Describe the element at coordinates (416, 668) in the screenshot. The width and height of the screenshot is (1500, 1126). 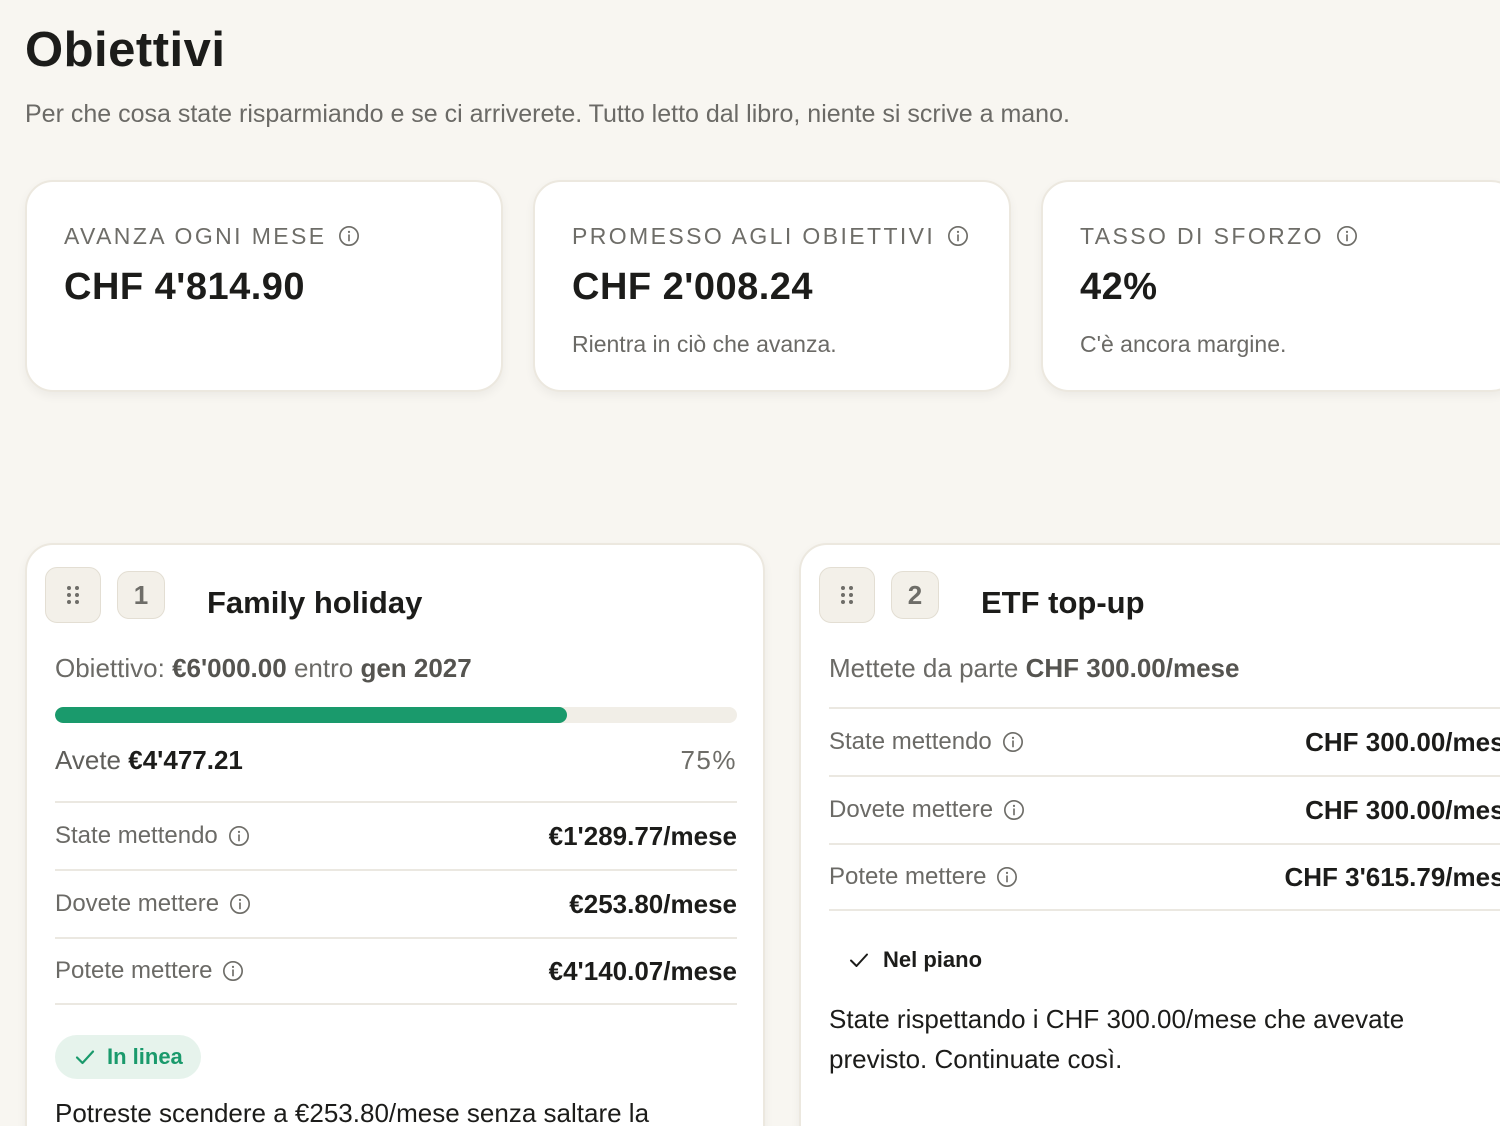
I see `target-date: gen 2027` at that location.